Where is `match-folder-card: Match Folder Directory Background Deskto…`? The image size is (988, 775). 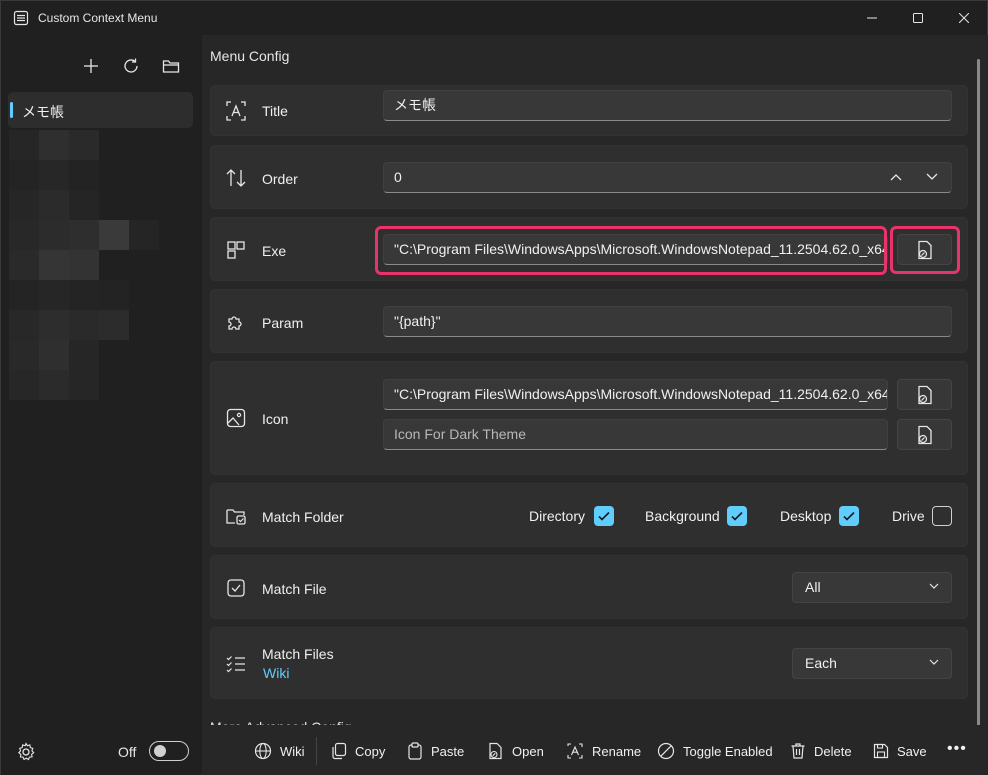
match-folder-card: Match Folder Directory Background Deskto… is located at coordinates (589, 515).